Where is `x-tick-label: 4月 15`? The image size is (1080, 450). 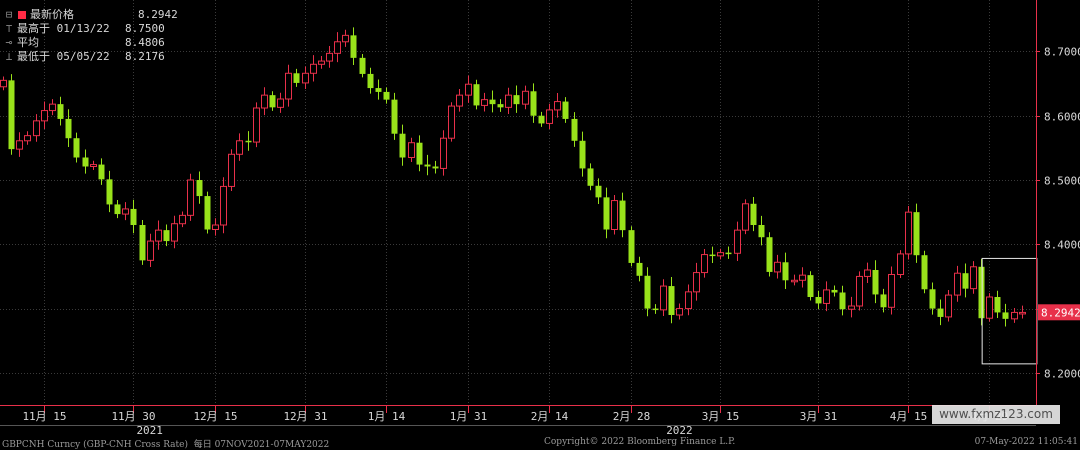
x-tick-label: 4月 15 is located at coordinates (909, 416).